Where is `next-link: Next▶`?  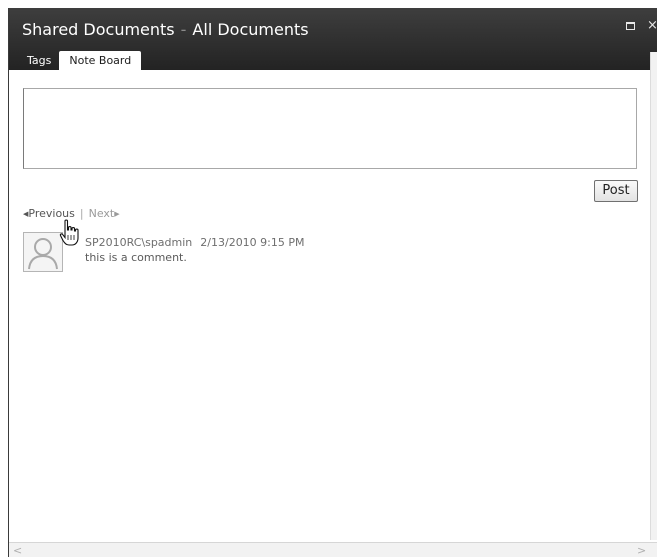
next-link: Next▶ is located at coordinates (104, 213).